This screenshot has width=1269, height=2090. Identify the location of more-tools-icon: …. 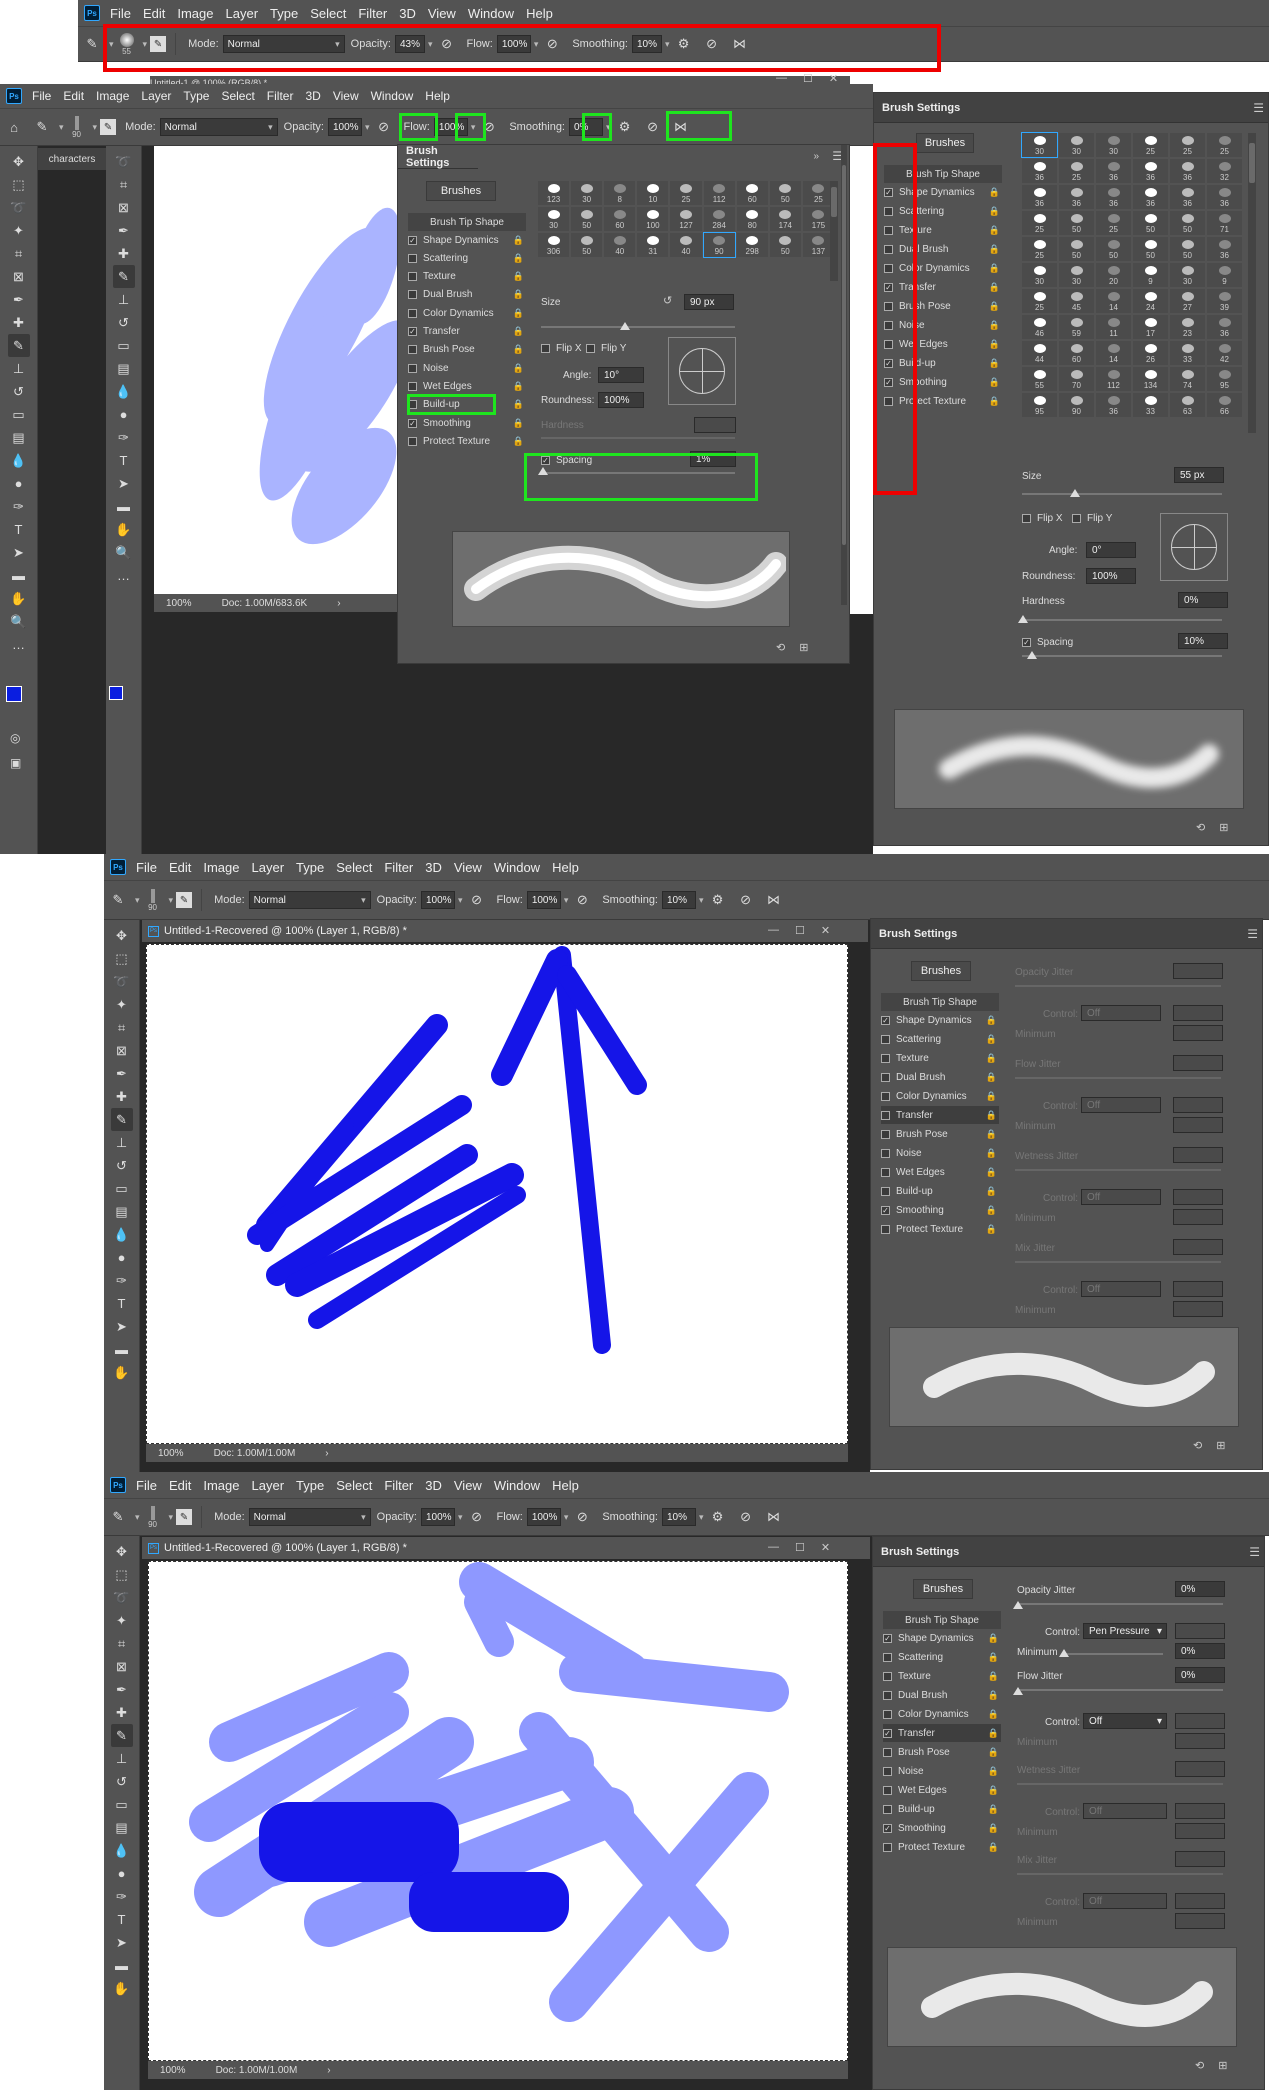
(19, 644).